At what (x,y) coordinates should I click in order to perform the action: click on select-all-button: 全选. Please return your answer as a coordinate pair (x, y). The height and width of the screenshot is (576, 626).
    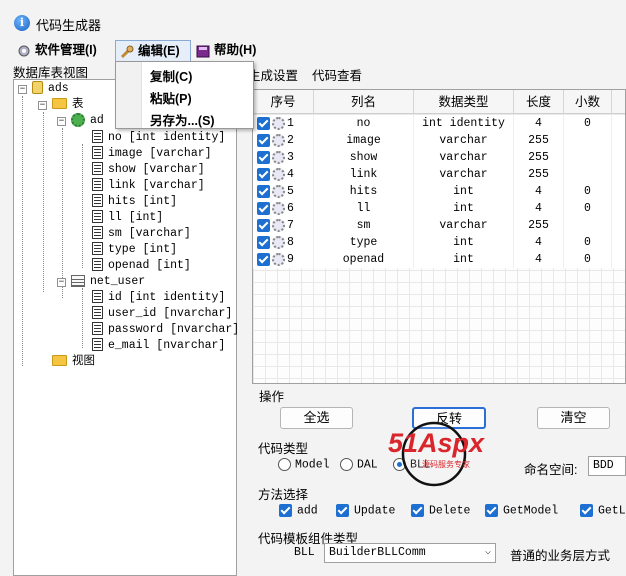
    Looking at the image, I should click on (316, 418).